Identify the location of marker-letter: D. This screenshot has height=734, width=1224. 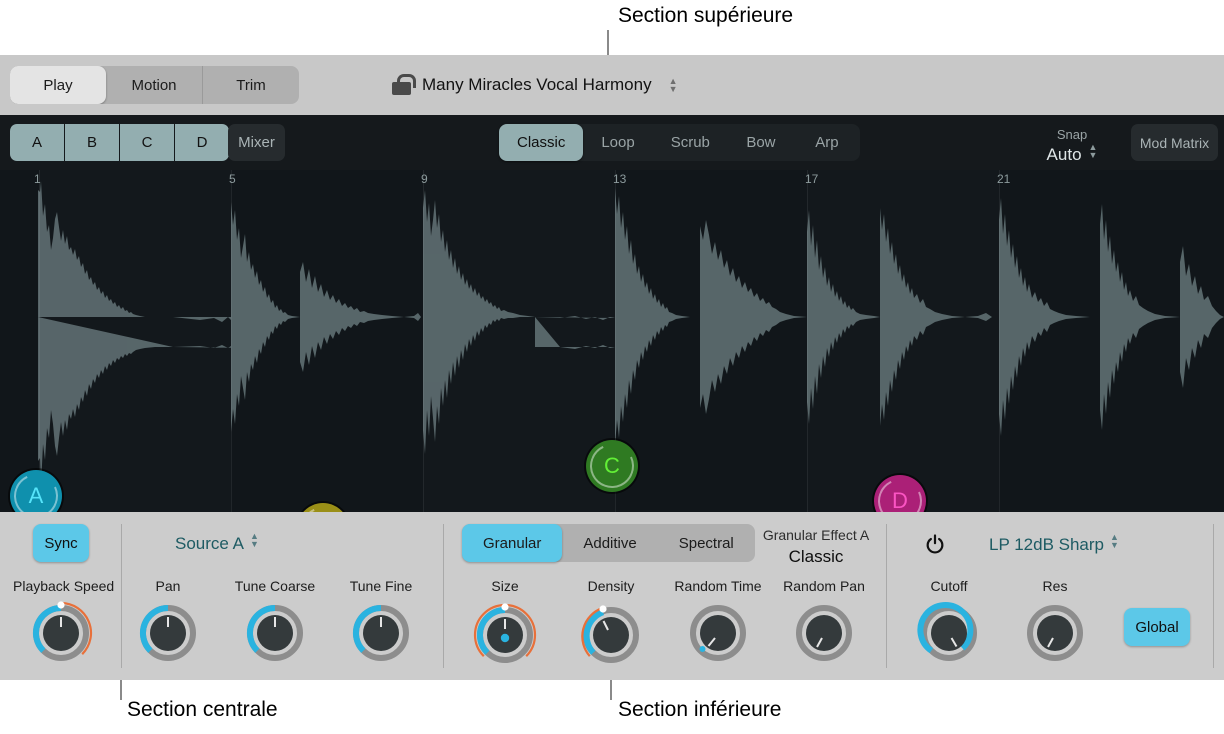
(900, 500).